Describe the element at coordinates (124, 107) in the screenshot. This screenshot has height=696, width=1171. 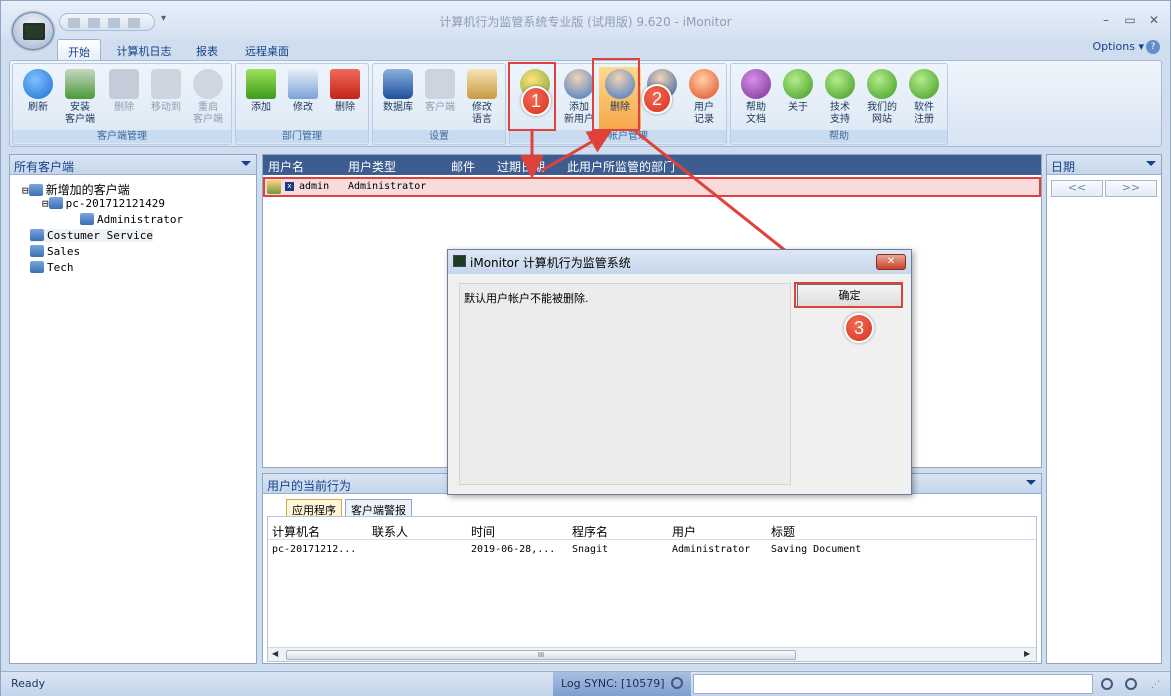
I see `button-label: 删除` at that location.